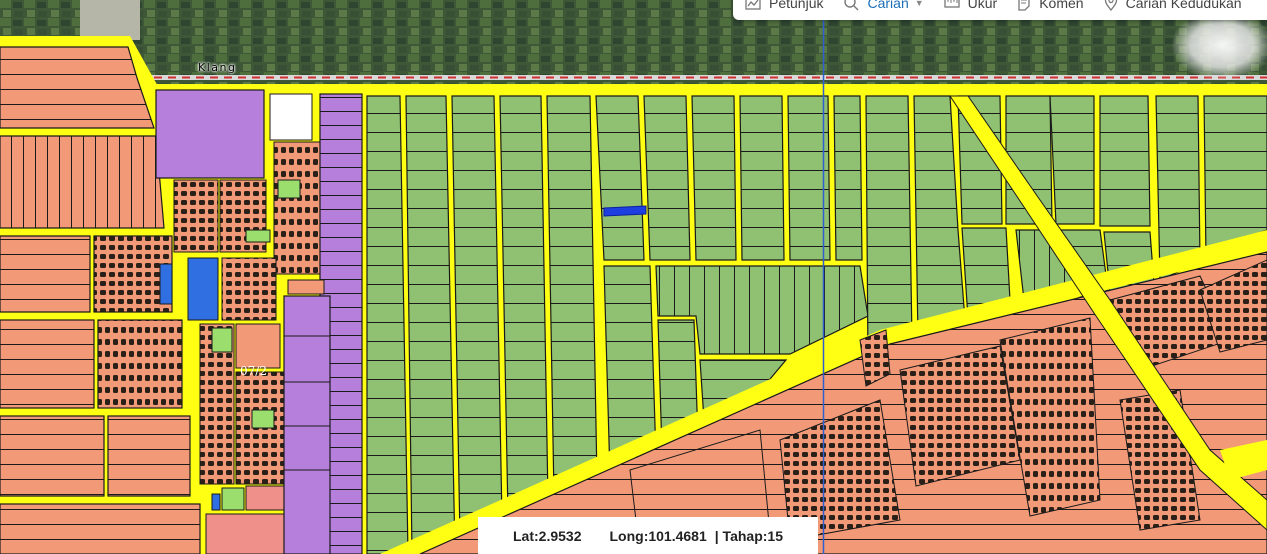  Describe the element at coordinates (1061, 5) in the screenshot. I see `tool-label: Komen` at that location.